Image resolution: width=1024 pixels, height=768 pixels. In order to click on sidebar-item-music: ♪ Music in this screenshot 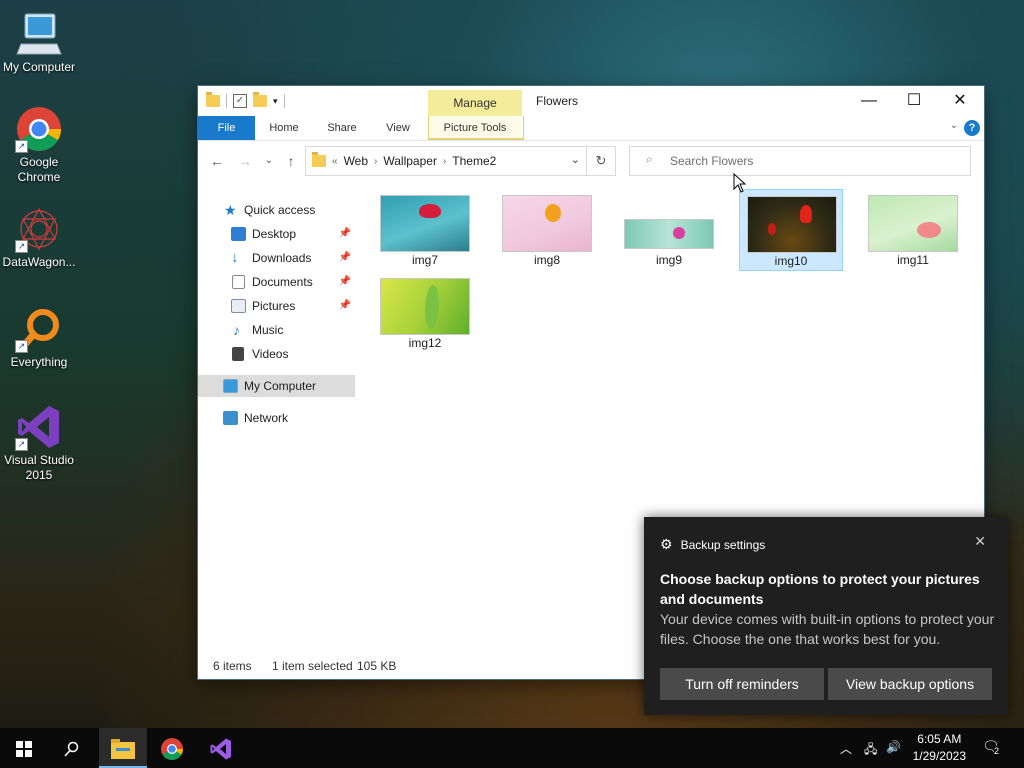, I will do `click(276, 330)`.